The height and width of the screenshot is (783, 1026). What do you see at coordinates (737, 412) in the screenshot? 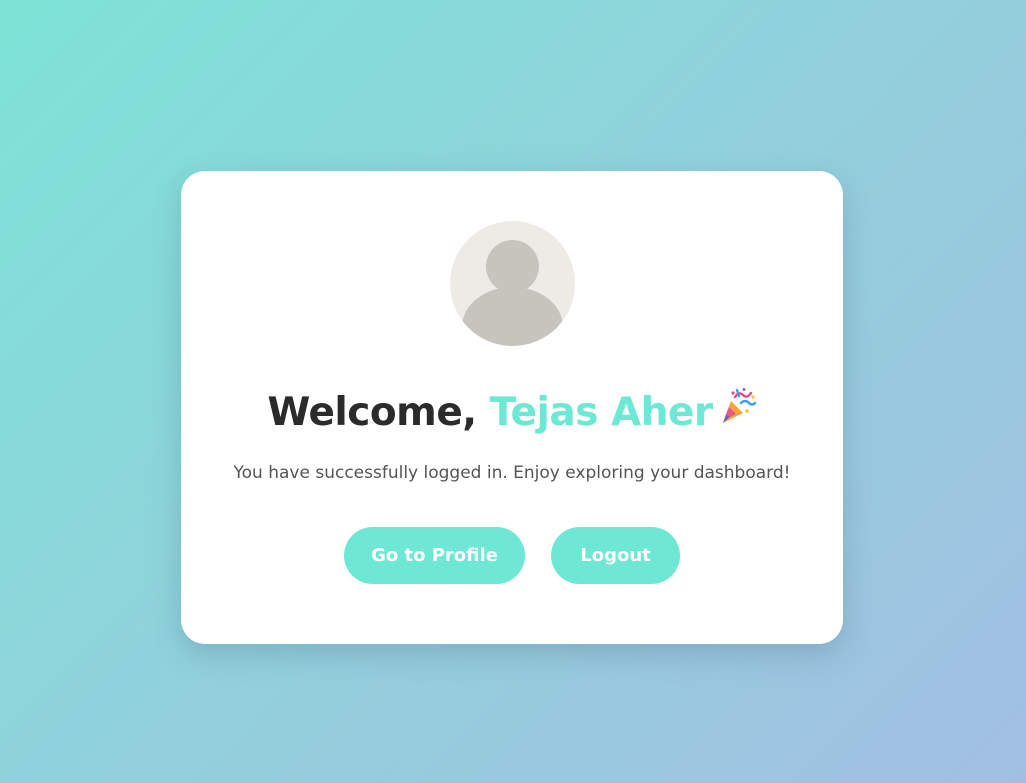
I see `party-popper-icon` at bounding box center [737, 412].